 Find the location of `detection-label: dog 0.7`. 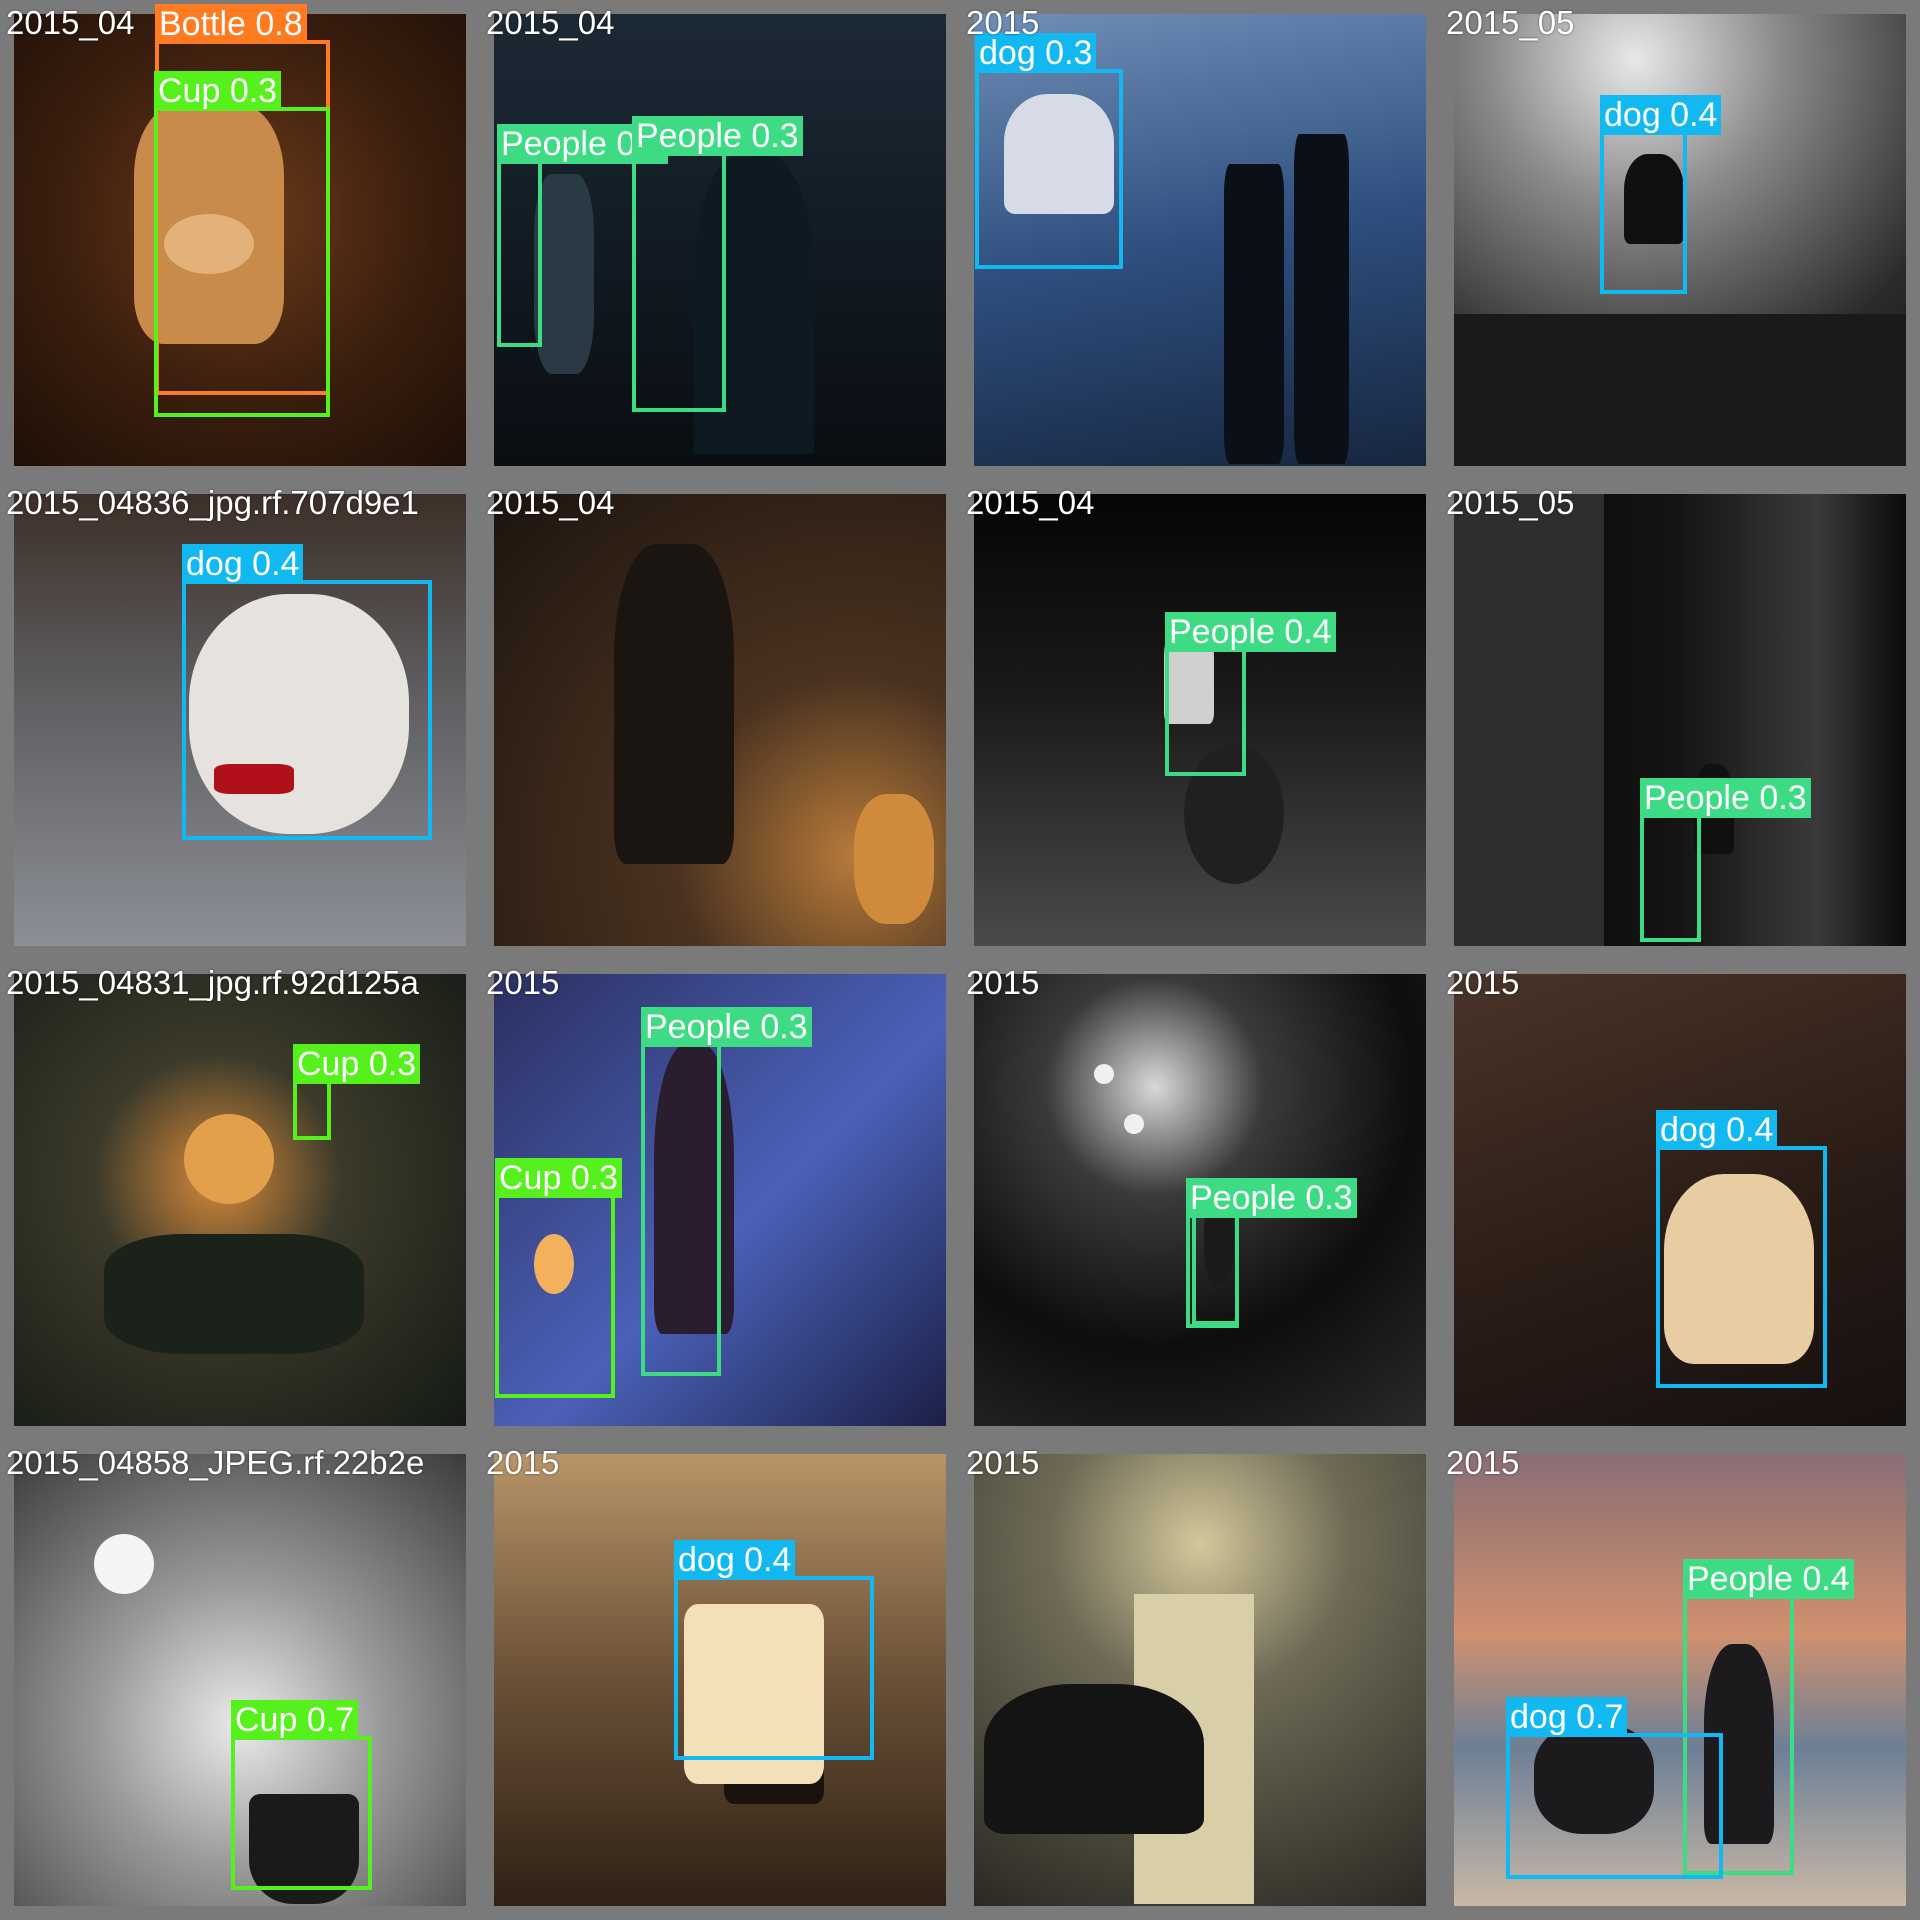

detection-label: dog 0.7 is located at coordinates (1567, 1717).